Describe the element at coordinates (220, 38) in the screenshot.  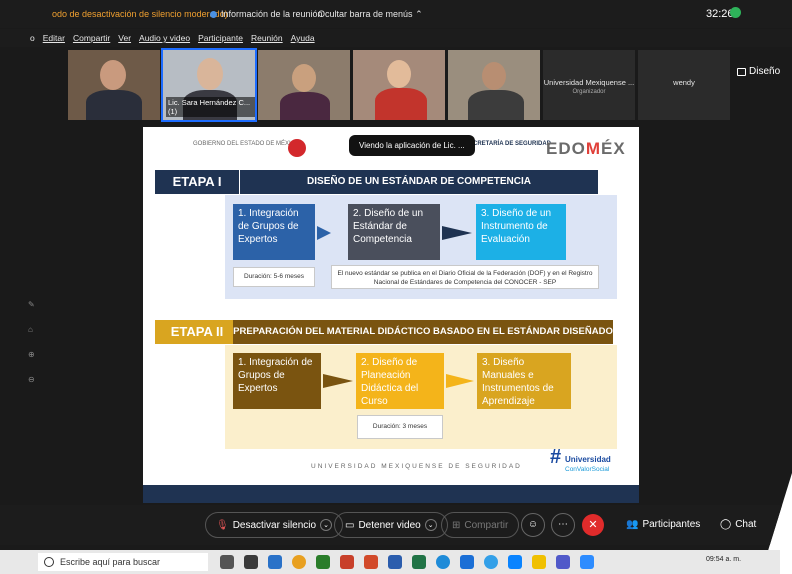
I see `menu-item-participant: Participante` at that location.